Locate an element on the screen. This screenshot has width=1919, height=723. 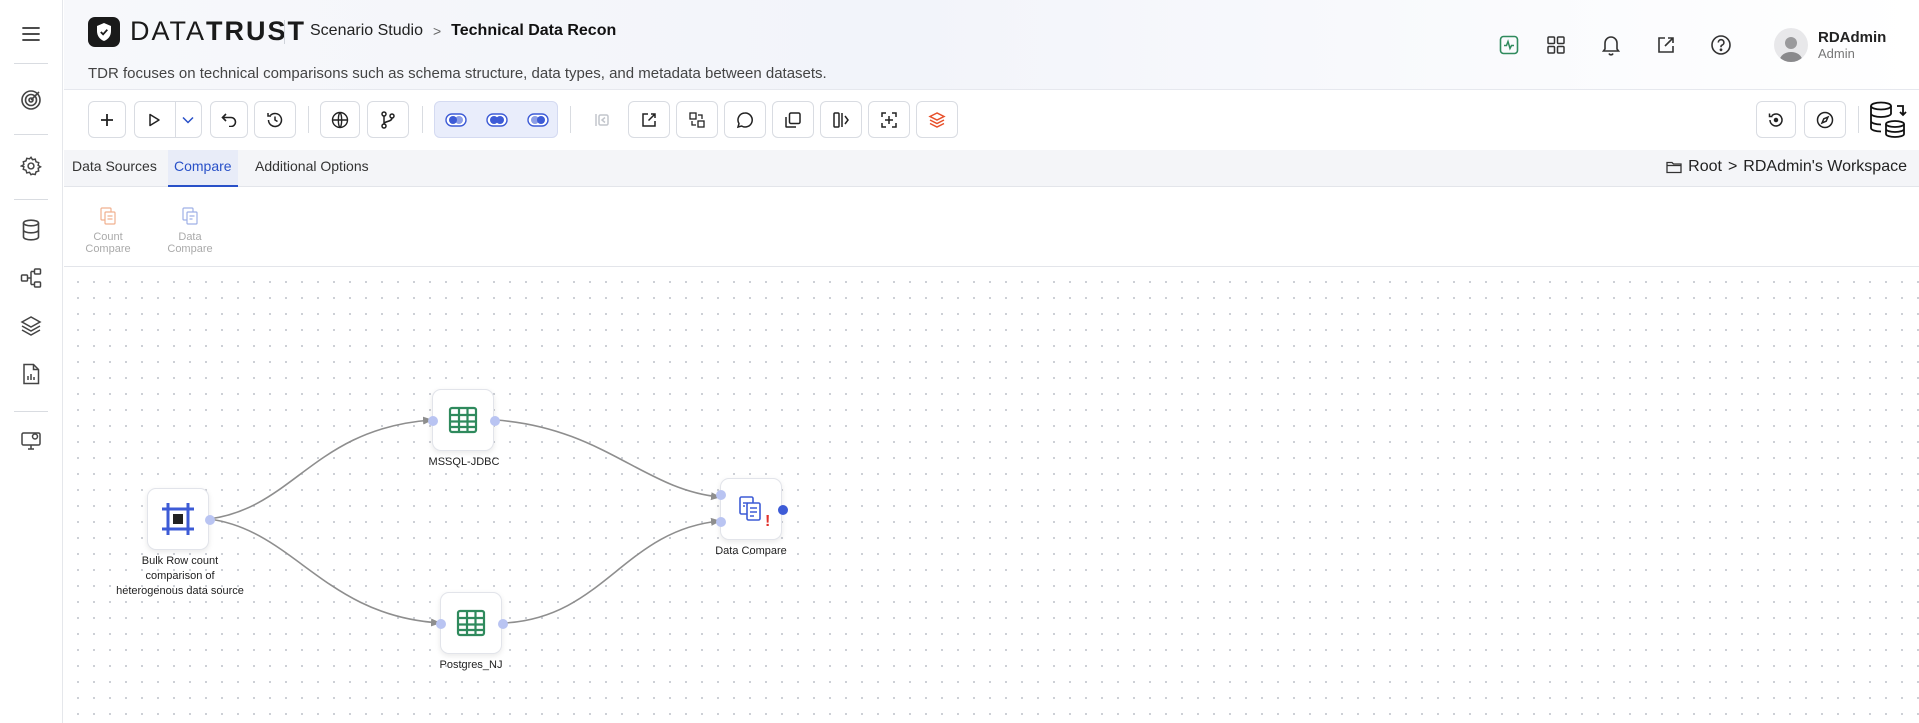
palette-data-compare: Data Compare is located at coordinates (190, 230).